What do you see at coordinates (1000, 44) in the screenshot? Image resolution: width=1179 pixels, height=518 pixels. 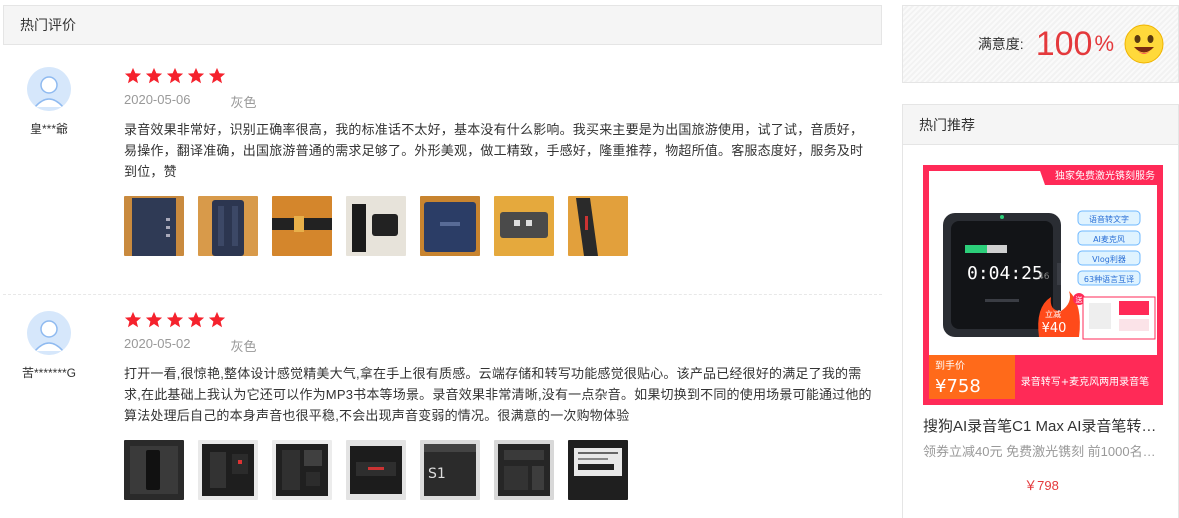 I see `satisfaction-label: 满意度:` at bounding box center [1000, 44].